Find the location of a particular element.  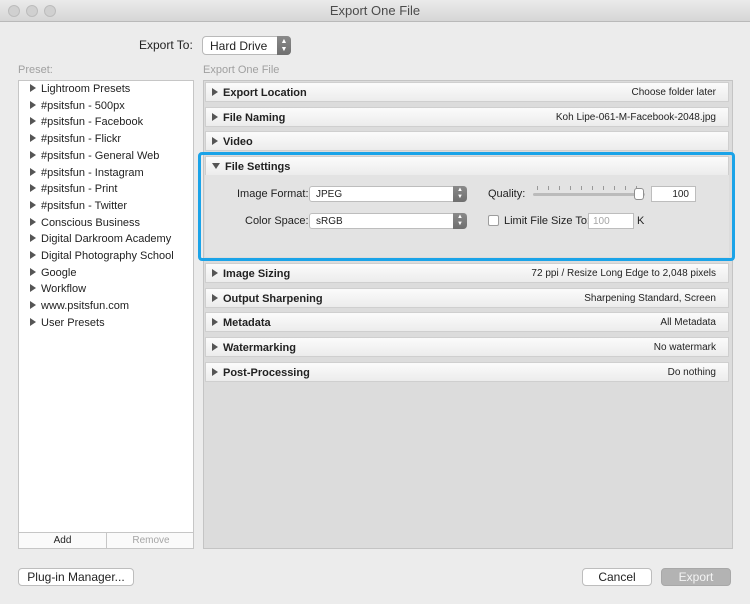

section-metadata: Metadata All Metadata is located at coordinates (467, 322).